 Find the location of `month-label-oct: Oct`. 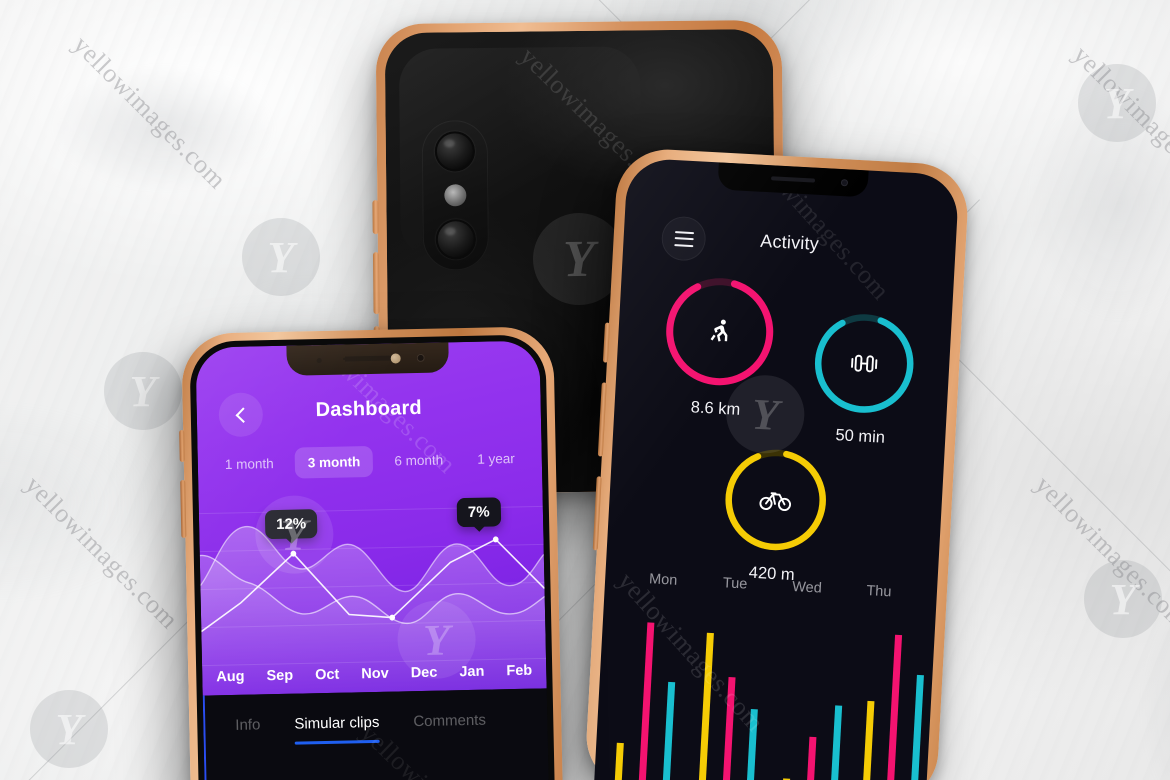

month-label-oct: Oct is located at coordinates (327, 675).